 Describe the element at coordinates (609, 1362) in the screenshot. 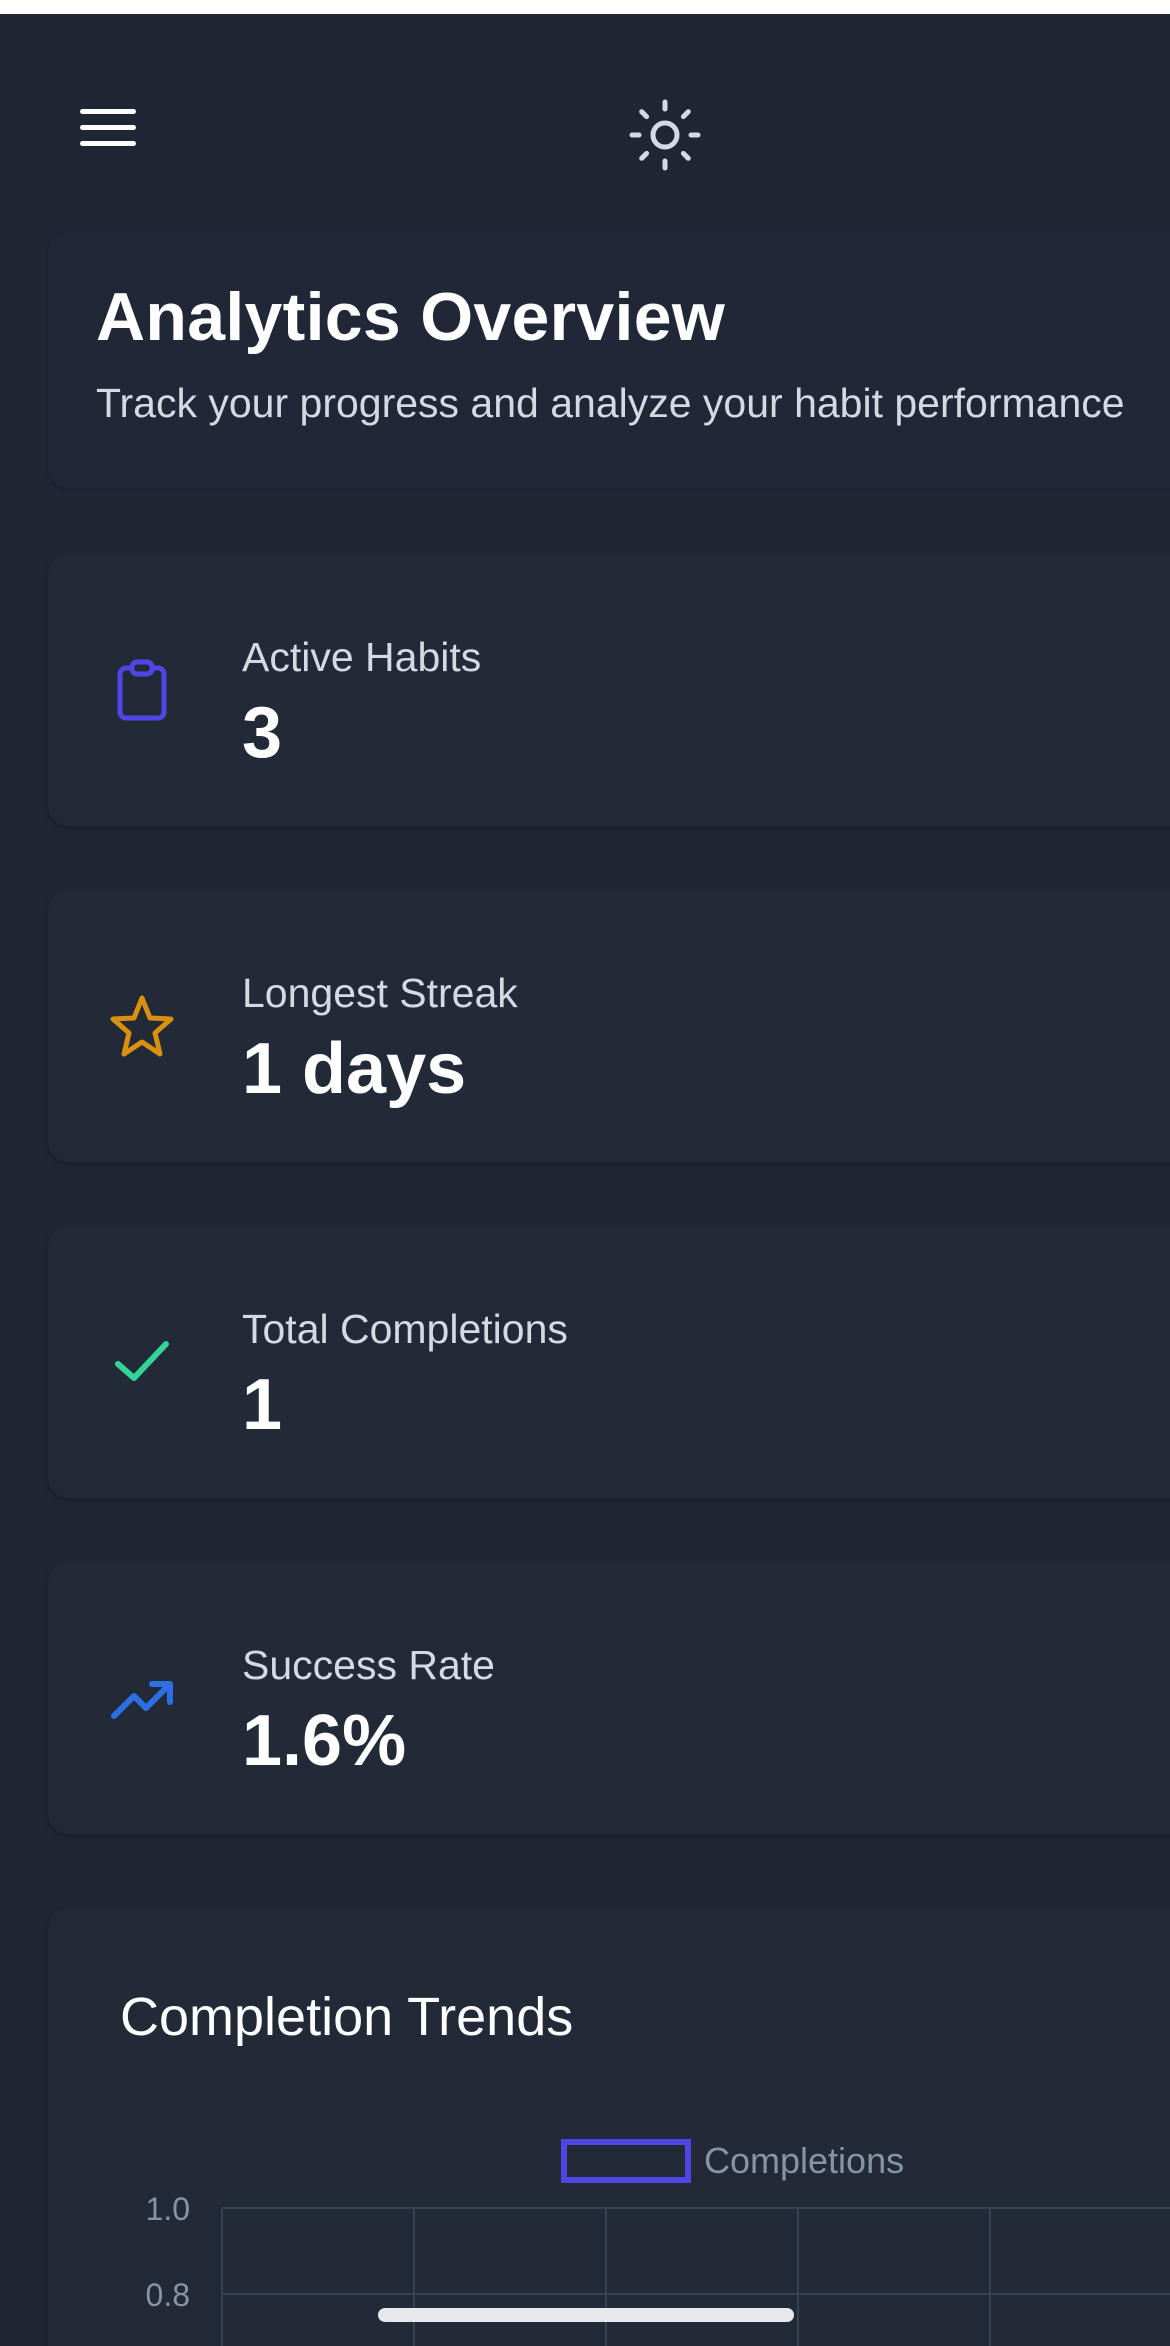

I see `stat-card-total-completions: Total Completions 1` at that location.